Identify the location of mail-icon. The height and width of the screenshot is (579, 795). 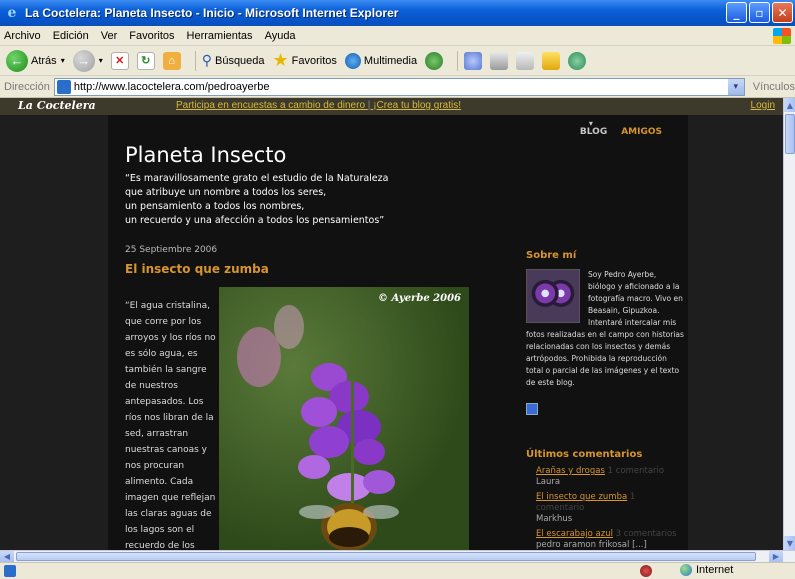
(473, 60).